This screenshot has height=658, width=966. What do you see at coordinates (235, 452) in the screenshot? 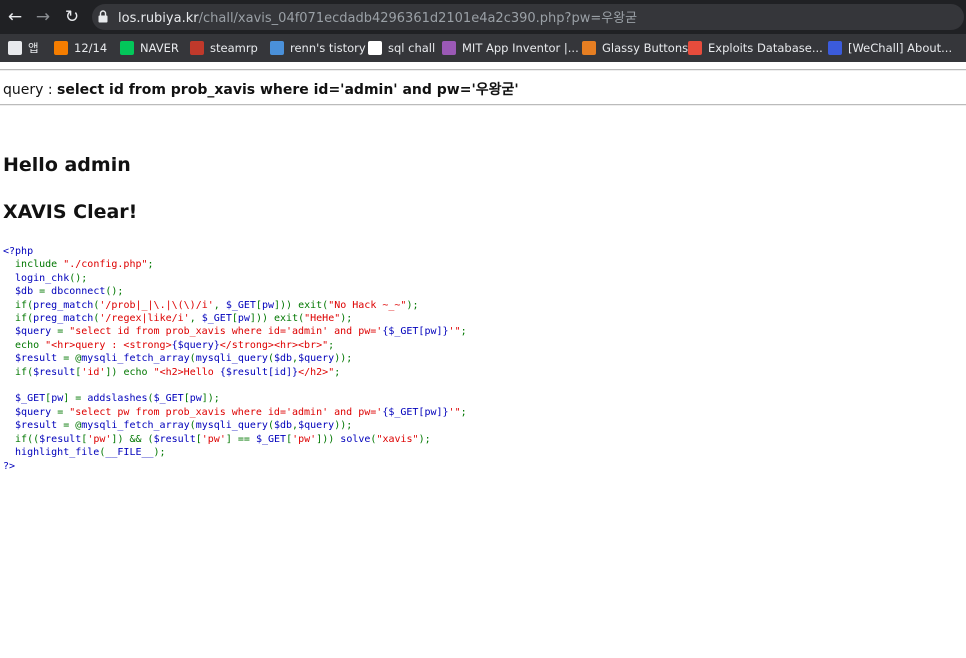
I see `code-line: highlight_file(__FILE__);` at bounding box center [235, 452].